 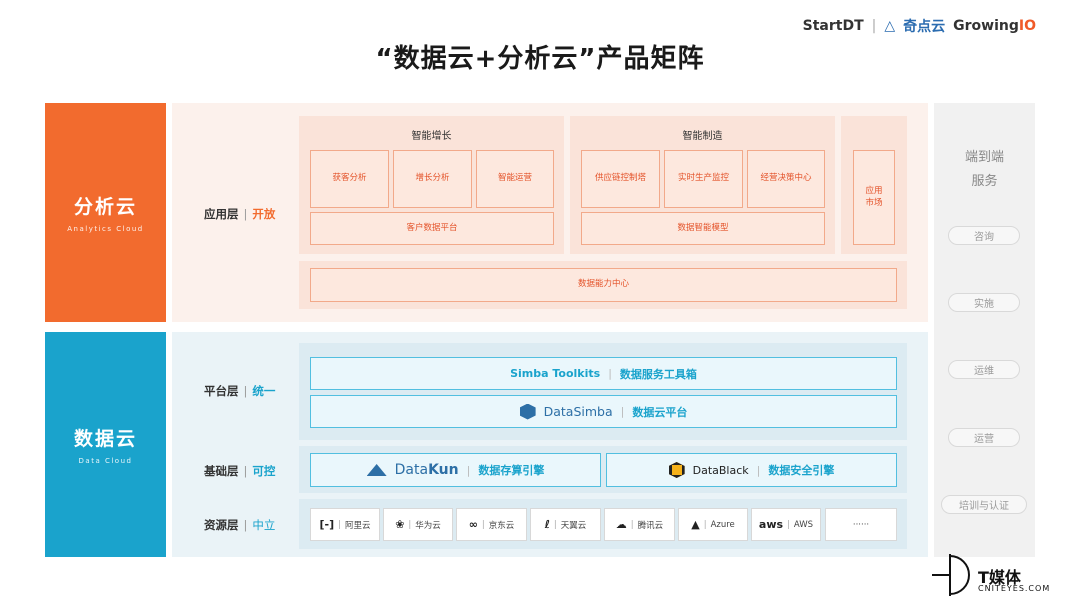 What do you see at coordinates (221, 471) in the screenshot?
I see `base-layer-name: 基础层` at bounding box center [221, 471].